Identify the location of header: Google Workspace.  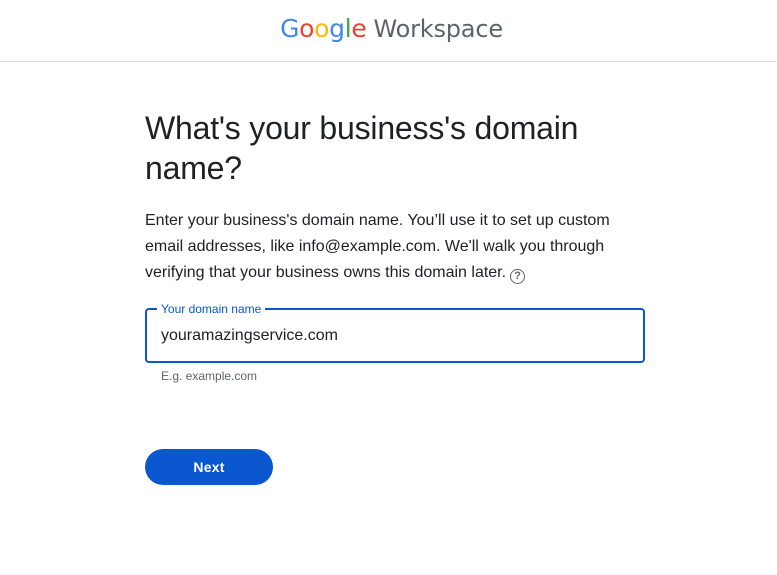
(388, 31).